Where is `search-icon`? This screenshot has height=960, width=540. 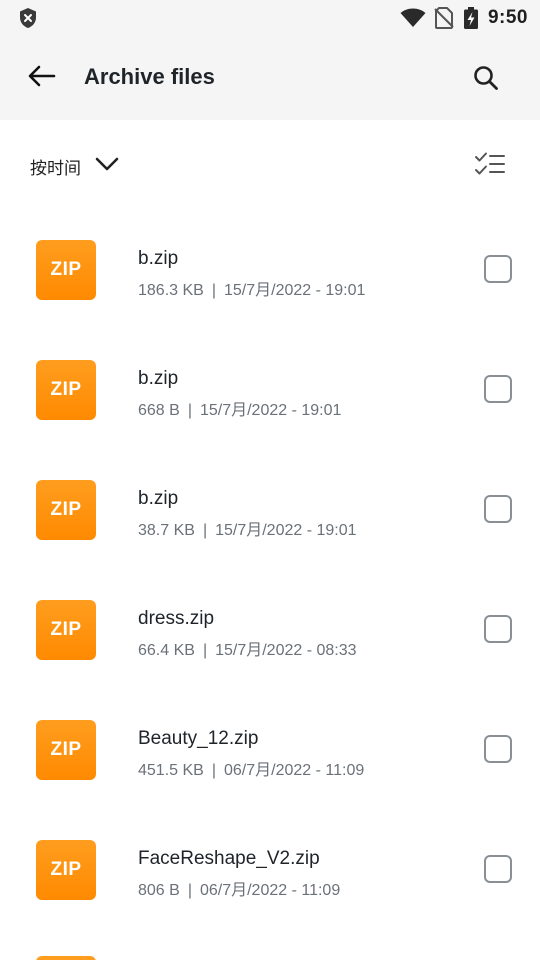 search-icon is located at coordinates (486, 80).